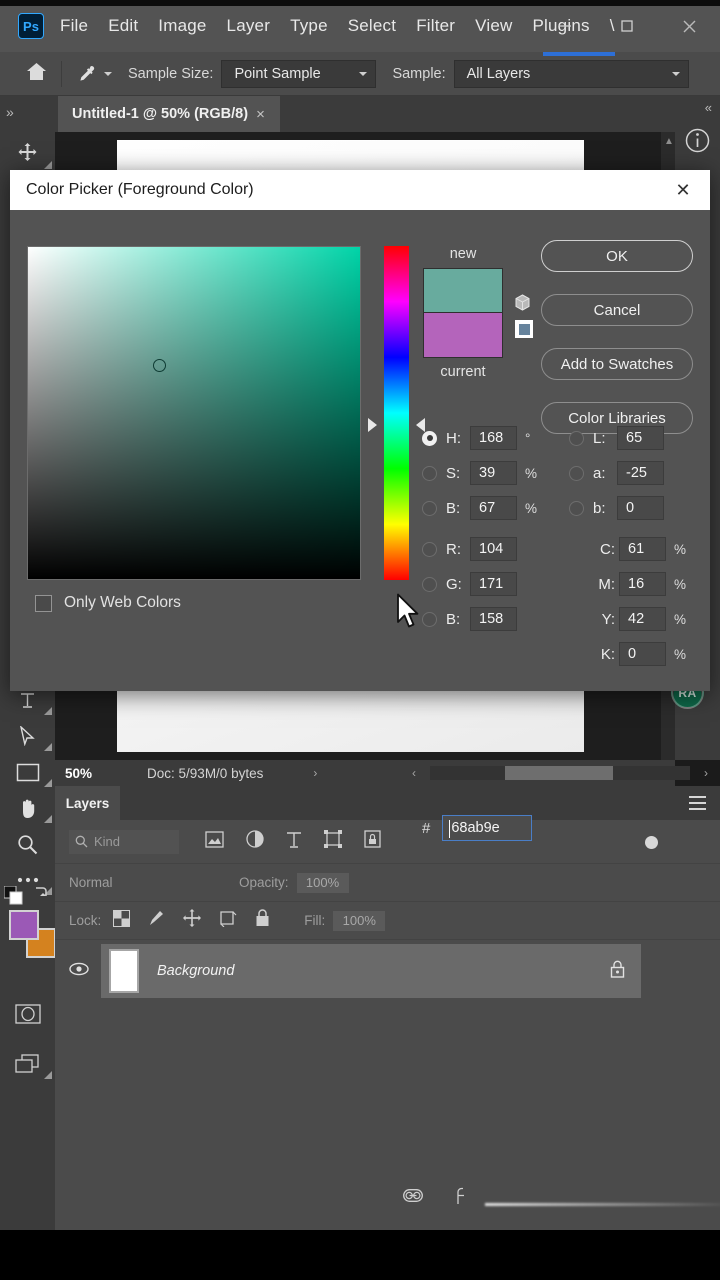 The height and width of the screenshot is (1280, 720). What do you see at coordinates (617, 364) in the screenshot?
I see `add-to-swatches-button: Add to Swatches` at bounding box center [617, 364].